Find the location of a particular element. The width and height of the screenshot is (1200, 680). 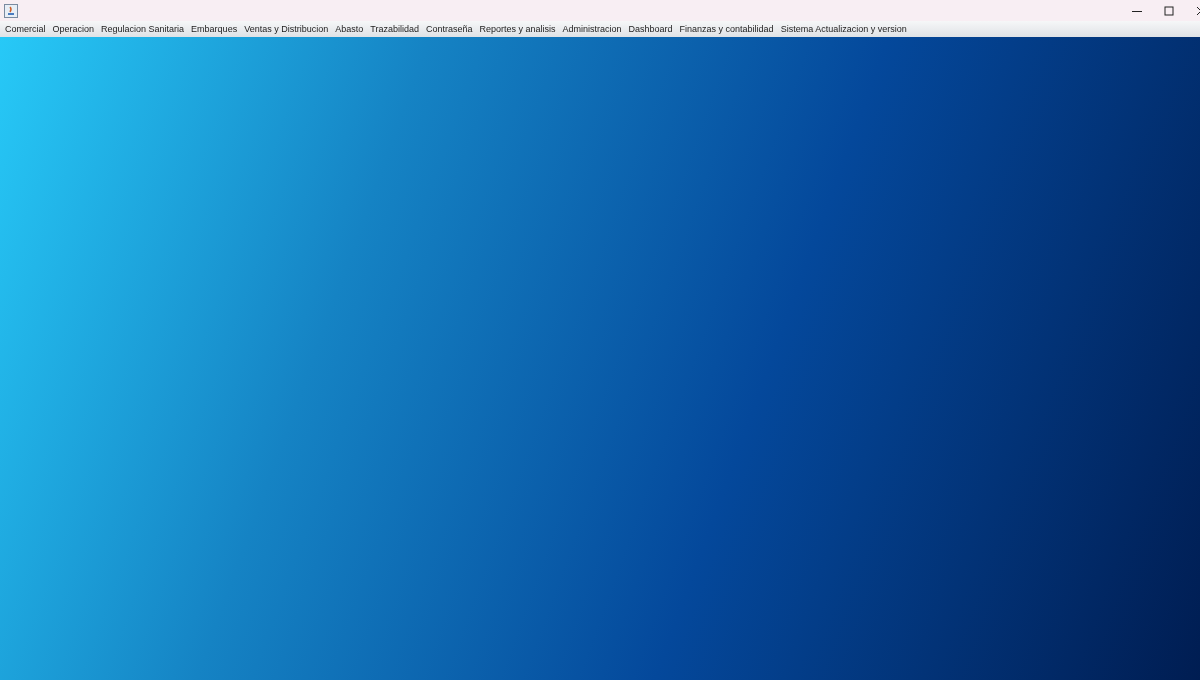

menu-item: Dashboard is located at coordinates (650, 29).